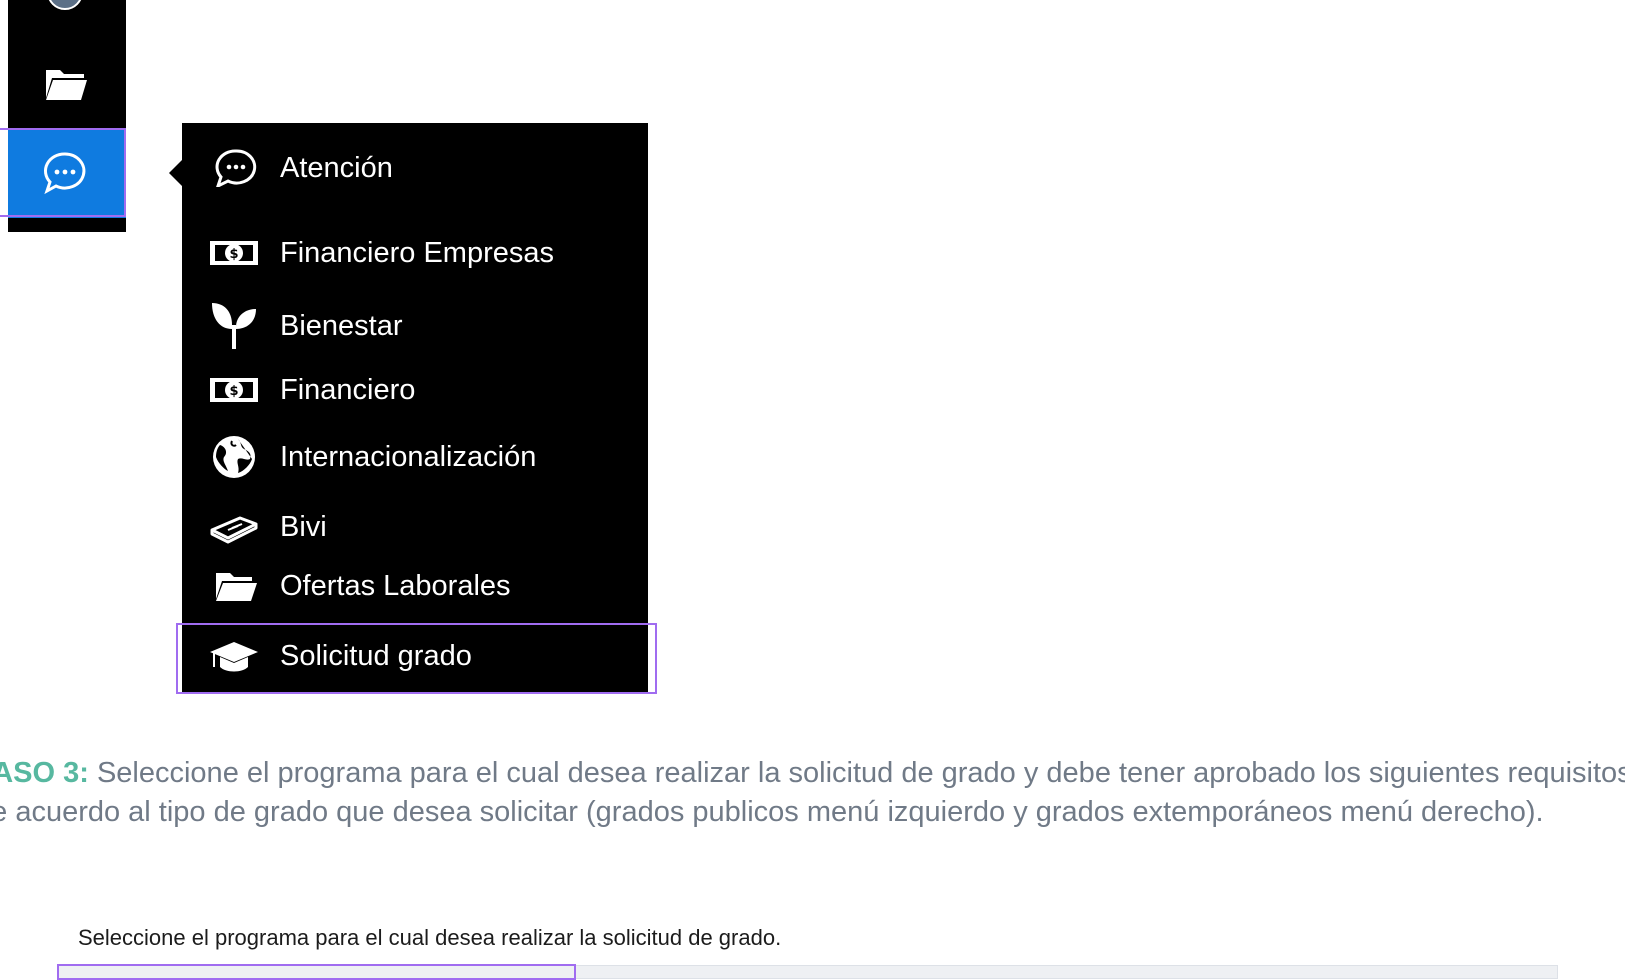  Describe the element at coordinates (395, 586) in the screenshot. I see `menu-item-label: Ofertas Laborales` at that location.